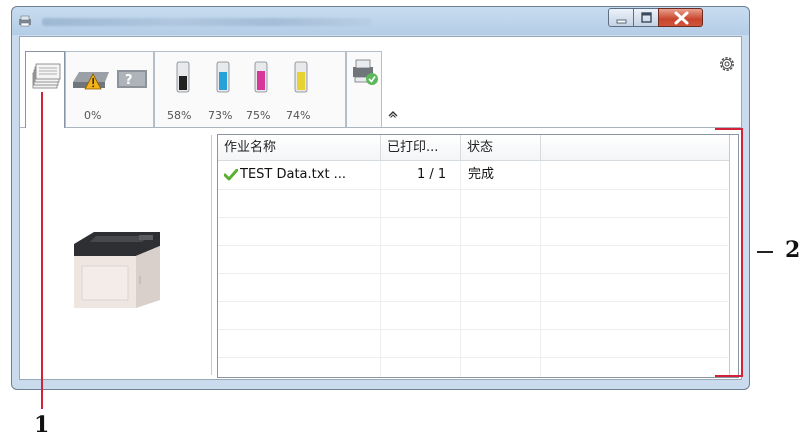 The width and height of the screenshot is (807, 443). I want to click on tab-job-list, so click(45, 89).